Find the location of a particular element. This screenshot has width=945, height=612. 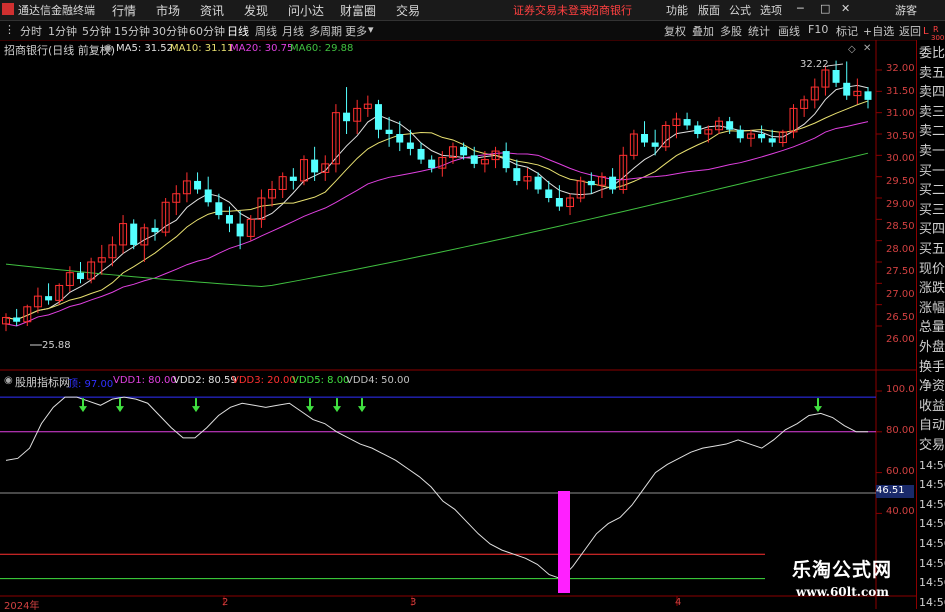

ind-vdd4-label: VDD4: 50.00 is located at coordinates (378, 380).